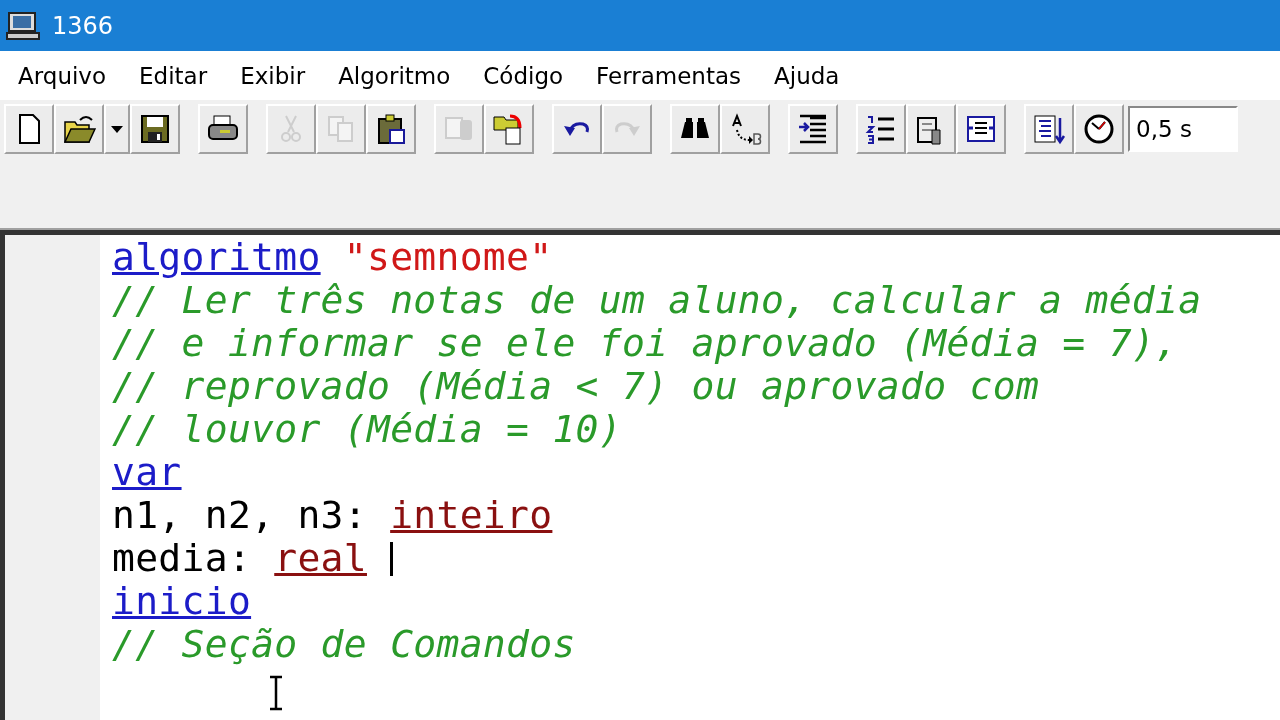 The image size is (1280, 720). I want to click on code-comment: // reprovado (Média < 7) ou aprovado com, so click(576, 386).